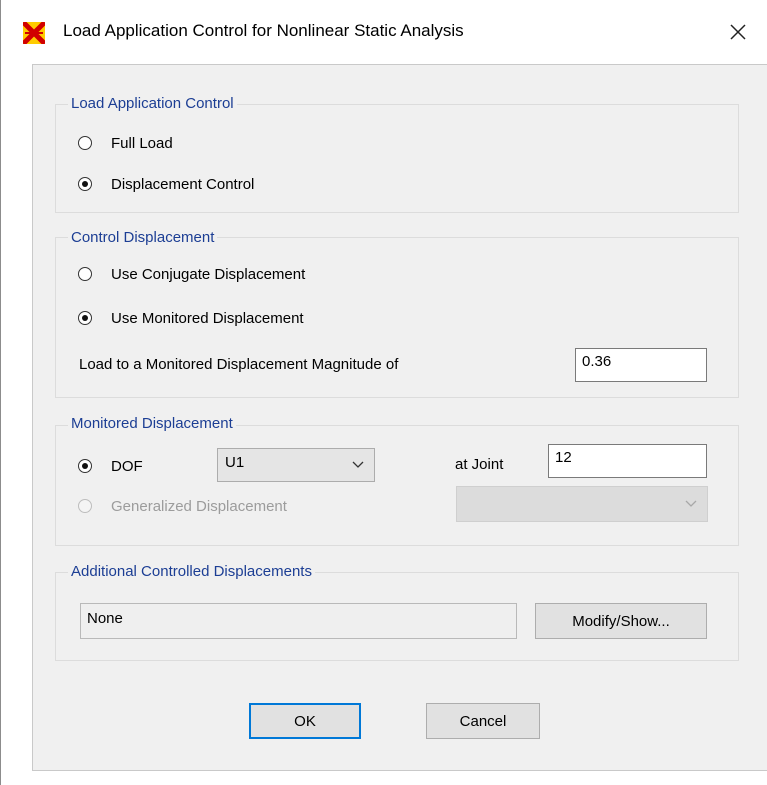 The image size is (767, 785). I want to click on magnitude-input: 0.36, so click(641, 365).